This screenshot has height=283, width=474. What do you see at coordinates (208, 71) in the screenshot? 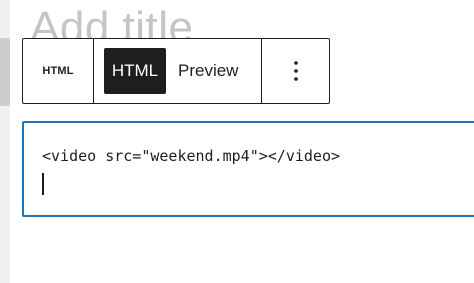
I see `preview-mode-button: Preview` at bounding box center [208, 71].